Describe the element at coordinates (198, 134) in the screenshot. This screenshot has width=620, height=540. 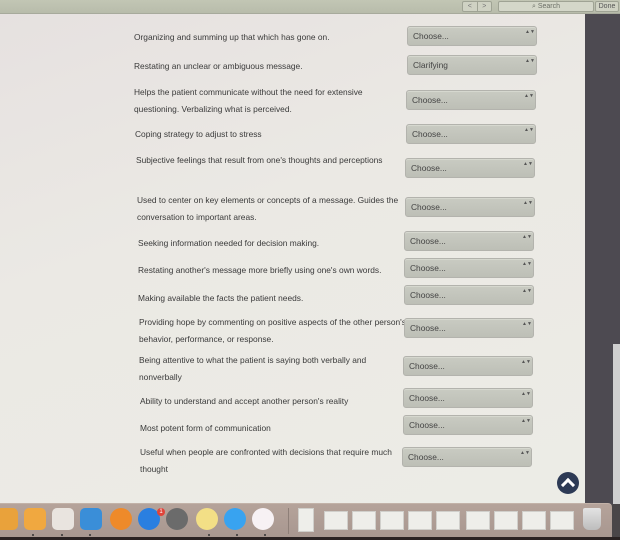
I see `question-text: Coping strategy to adjust to stress` at that location.